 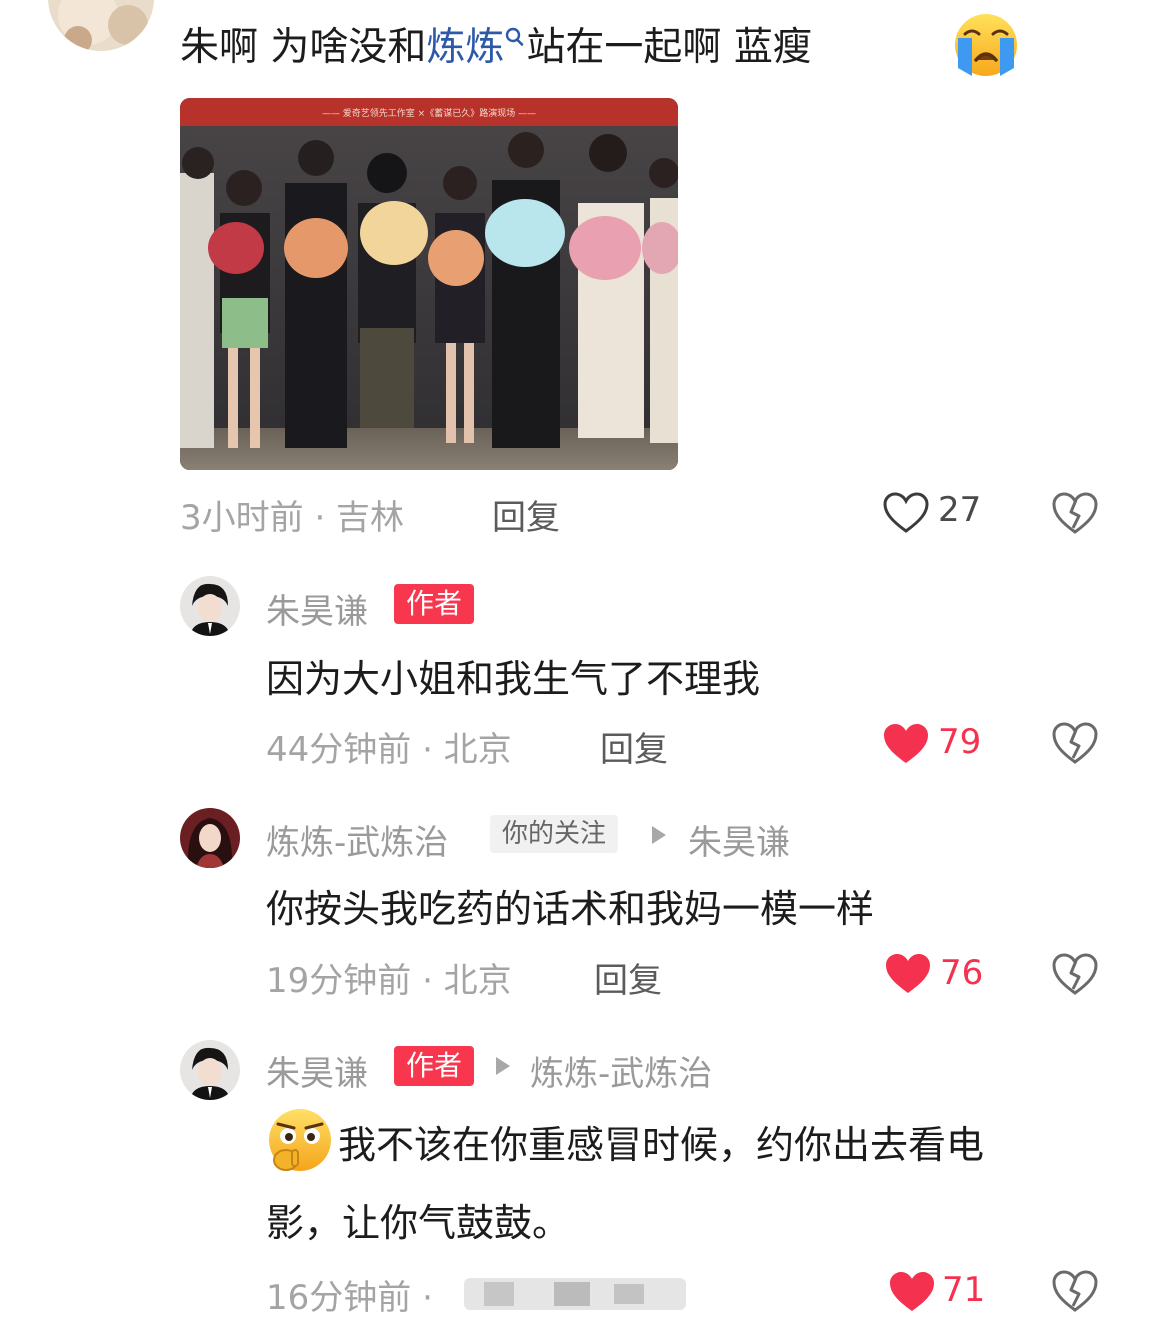 I want to click on reply2-time-location: 19分钟前 · 北京, so click(x=389, y=981).